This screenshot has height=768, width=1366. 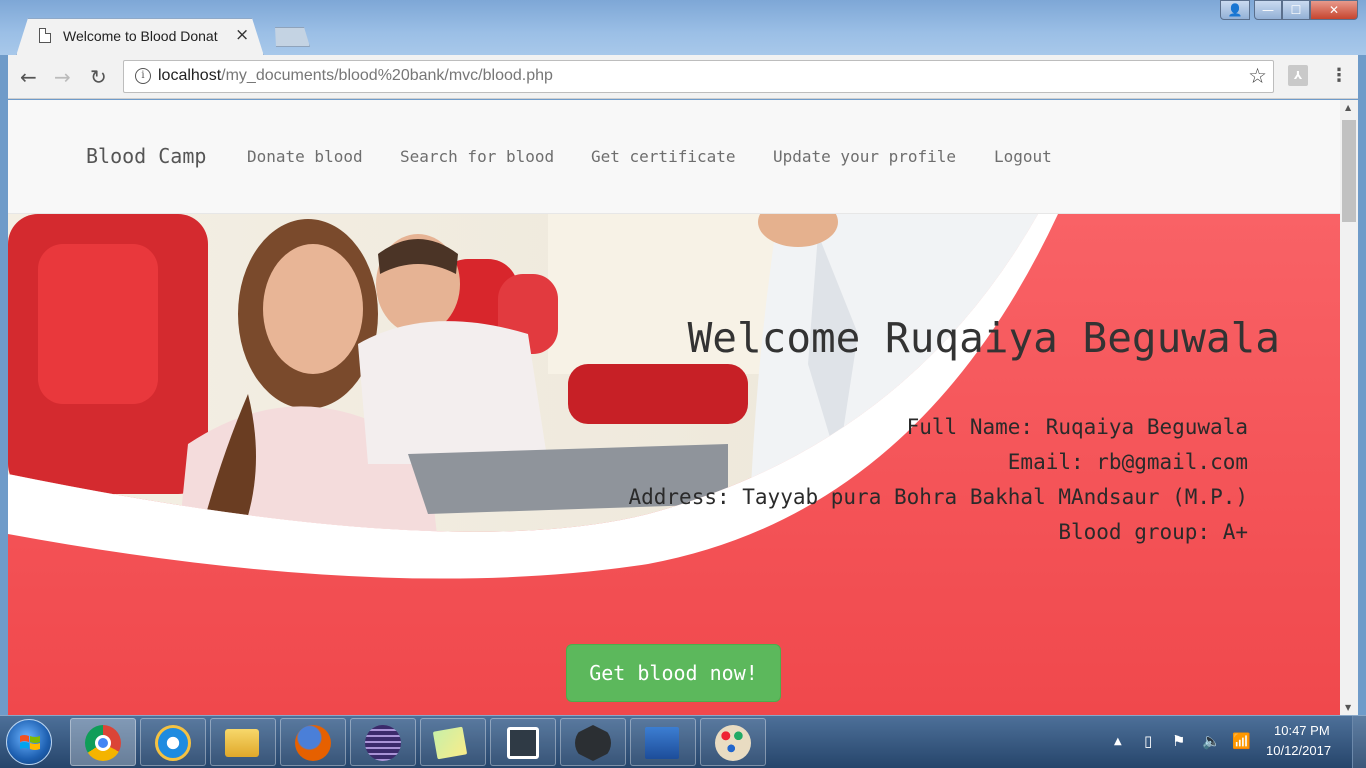 What do you see at coordinates (1241, 741) in the screenshot?
I see `network-icon: 📶` at bounding box center [1241, 741].